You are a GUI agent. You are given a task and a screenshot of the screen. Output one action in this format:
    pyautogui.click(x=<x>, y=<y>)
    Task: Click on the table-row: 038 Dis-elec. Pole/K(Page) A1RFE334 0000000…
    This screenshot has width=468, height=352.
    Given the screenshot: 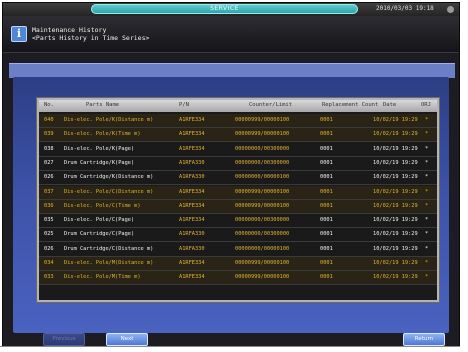 What is the action you would take?
    pyautogui.click(x=238, y=150)
    